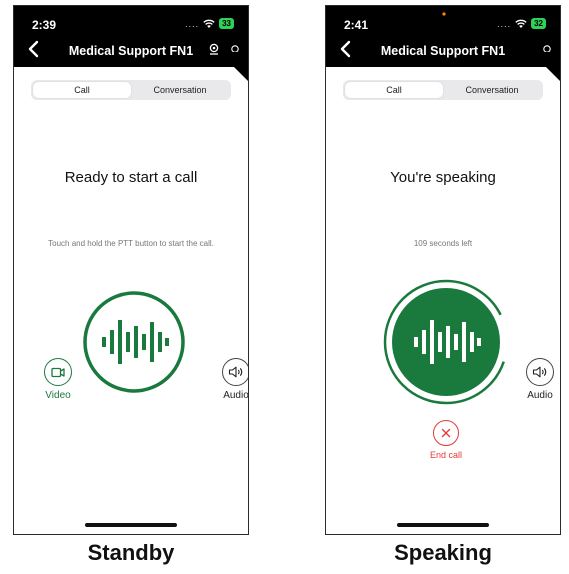  I want to click on app-header: 2:41 .... 32 Medical Support FN1, so click(443, 36).